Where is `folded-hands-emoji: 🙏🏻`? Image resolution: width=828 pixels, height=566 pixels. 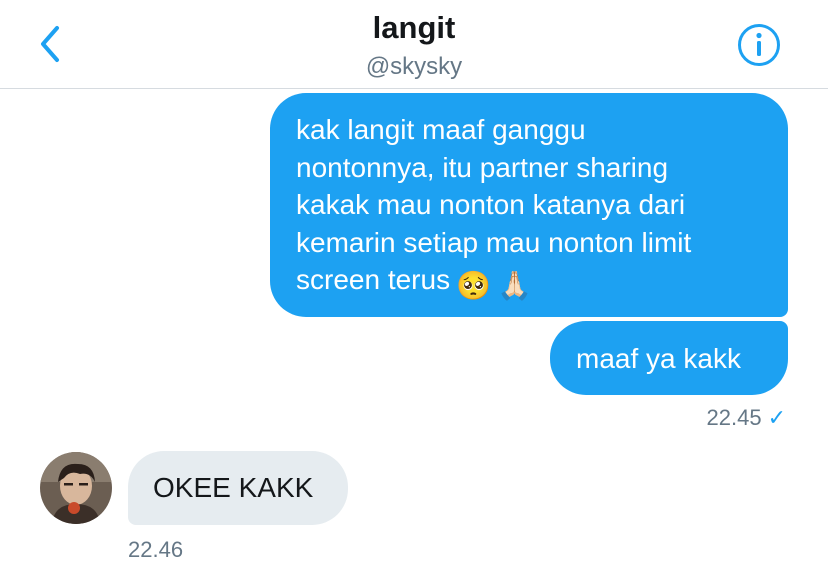
folded-hands-emoji: 🙏🏻 is located at coordinates (514, 285).